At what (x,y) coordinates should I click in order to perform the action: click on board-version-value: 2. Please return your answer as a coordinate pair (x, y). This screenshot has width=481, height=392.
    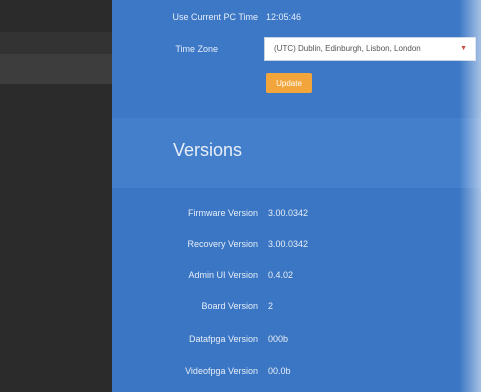
    Looking at the image, I should click on (271, 306).